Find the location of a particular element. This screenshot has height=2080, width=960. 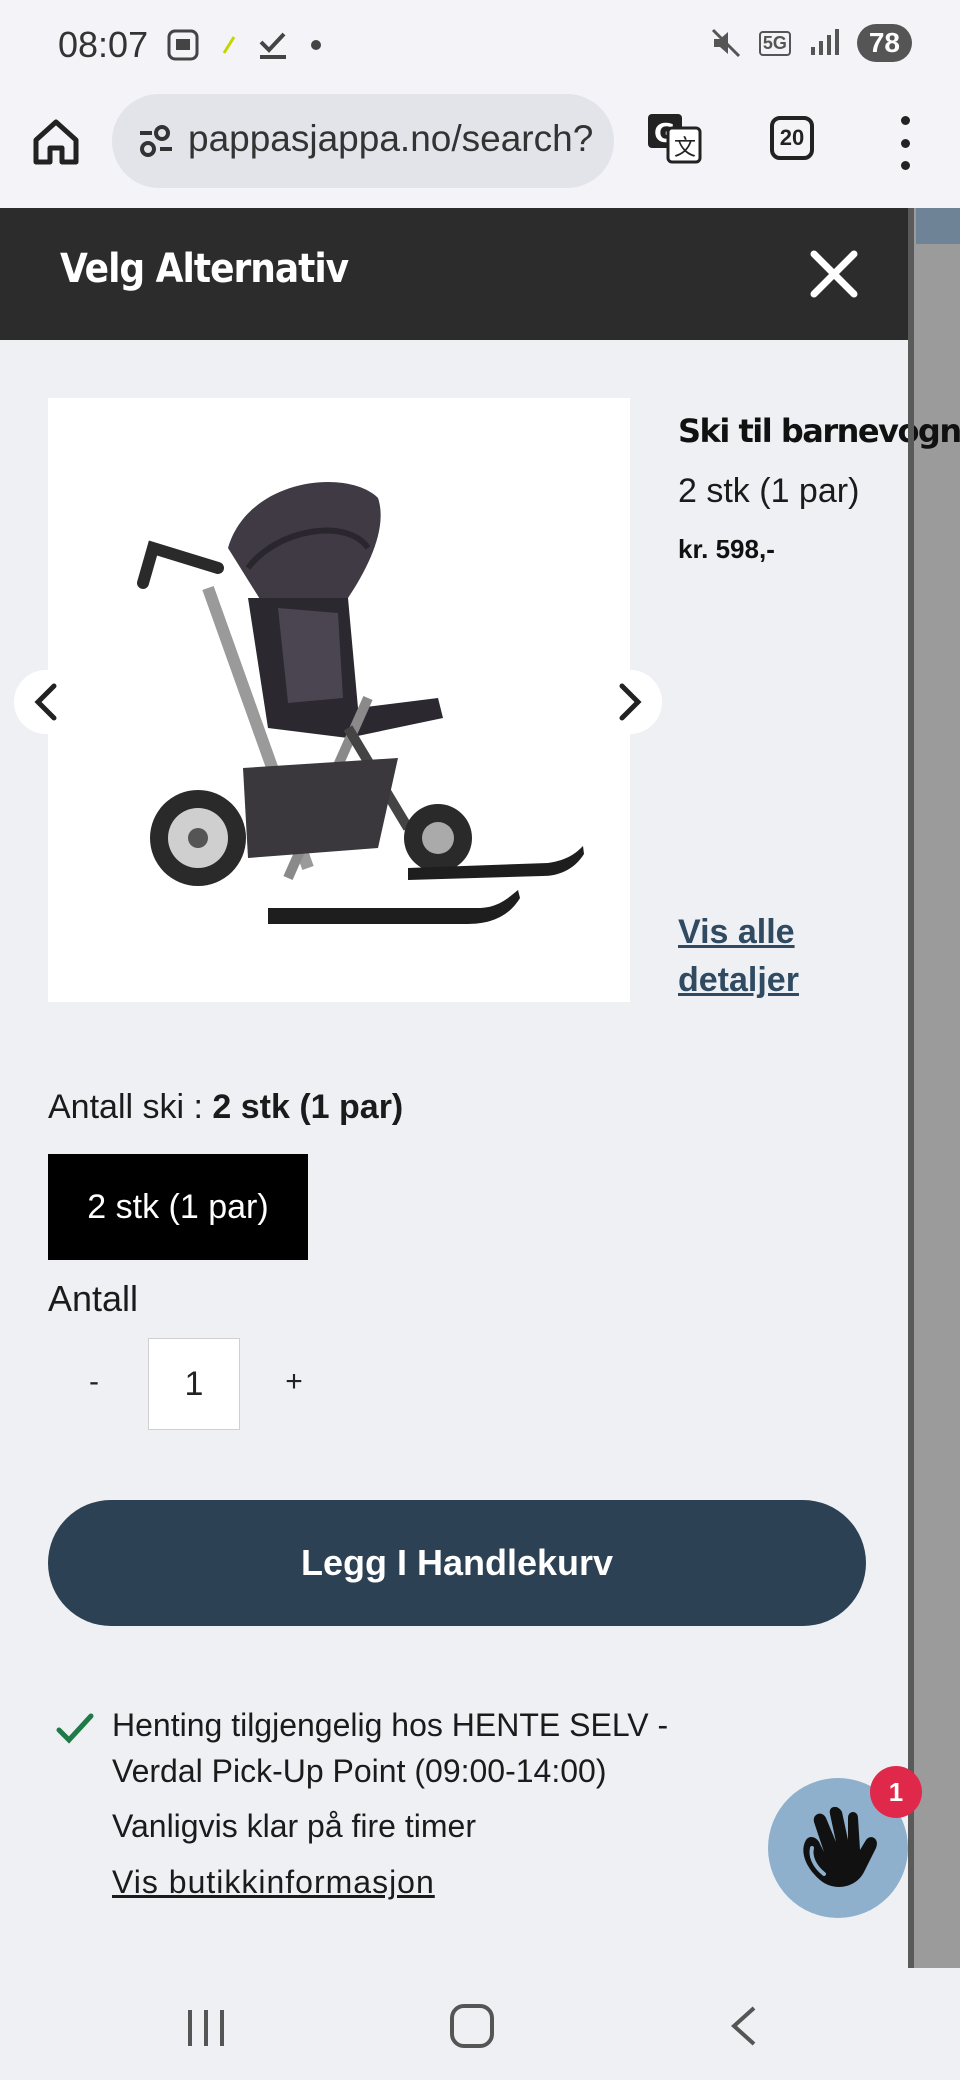

stroller-with-skis-image is located at coordinates (360, 703).